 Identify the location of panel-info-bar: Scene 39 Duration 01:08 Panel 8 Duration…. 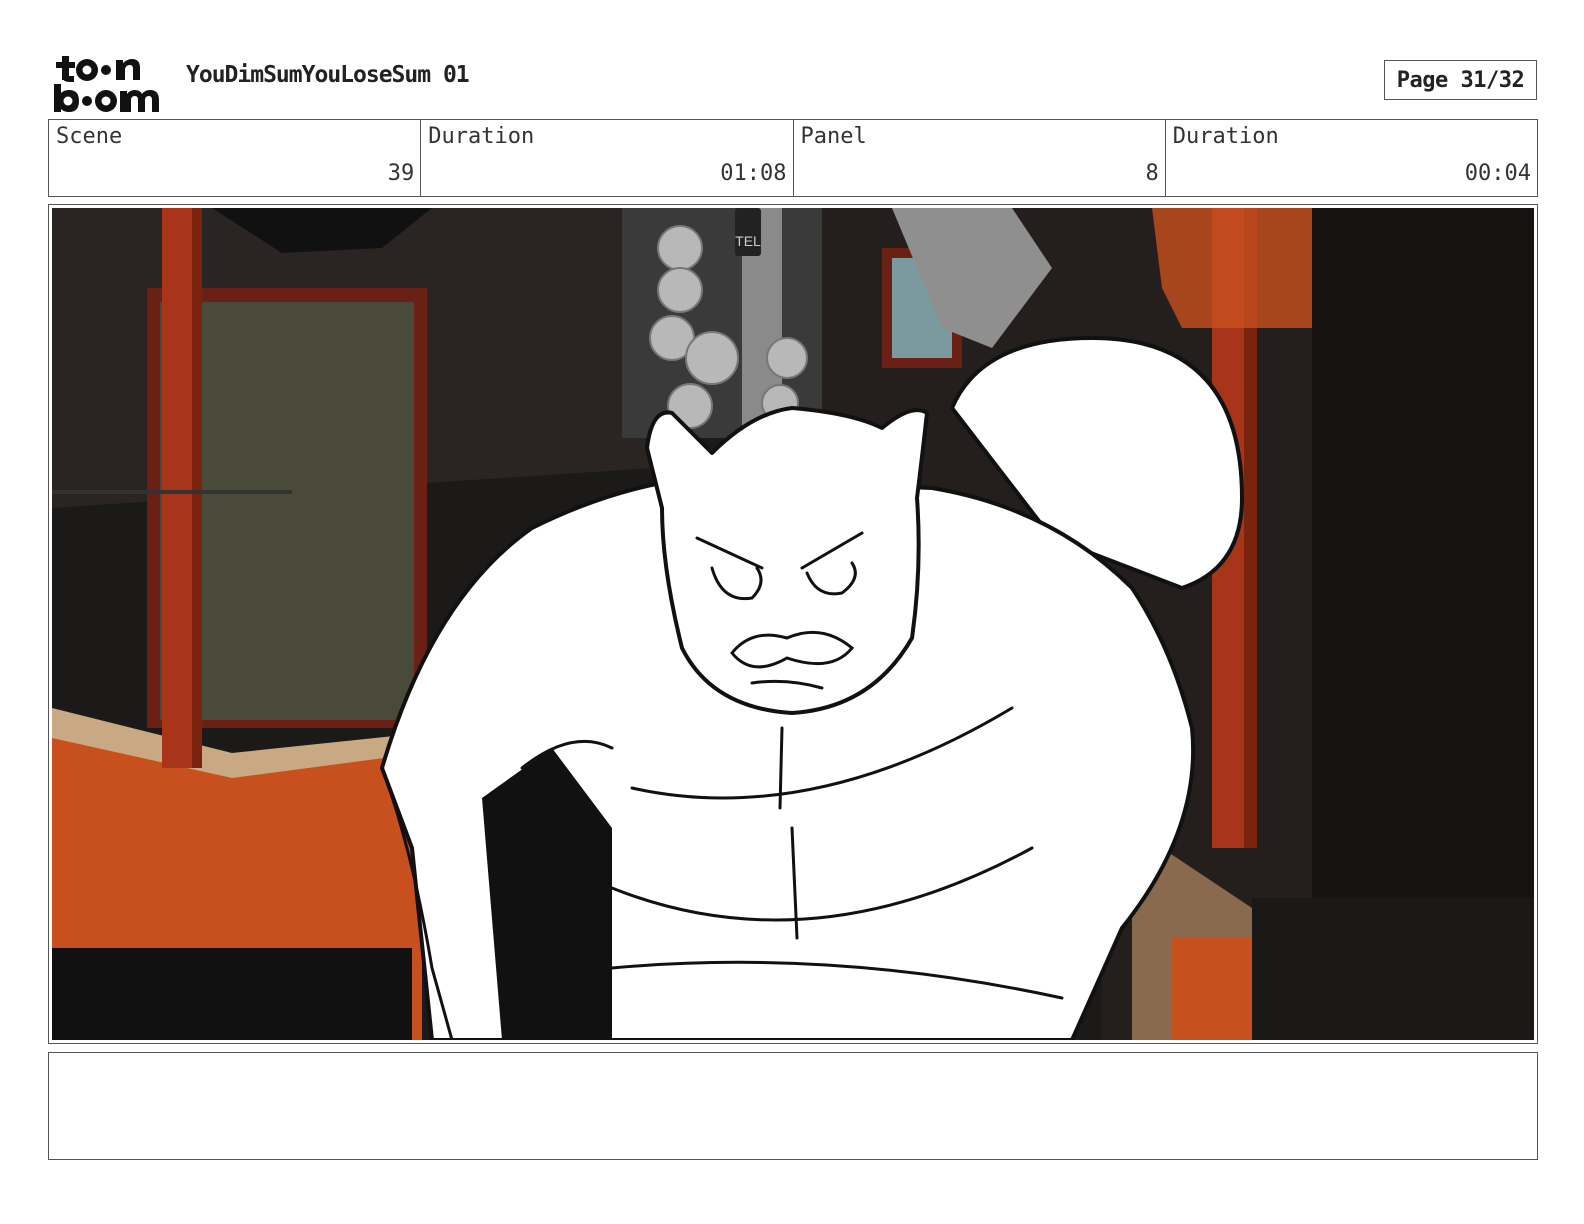
(793, 158).